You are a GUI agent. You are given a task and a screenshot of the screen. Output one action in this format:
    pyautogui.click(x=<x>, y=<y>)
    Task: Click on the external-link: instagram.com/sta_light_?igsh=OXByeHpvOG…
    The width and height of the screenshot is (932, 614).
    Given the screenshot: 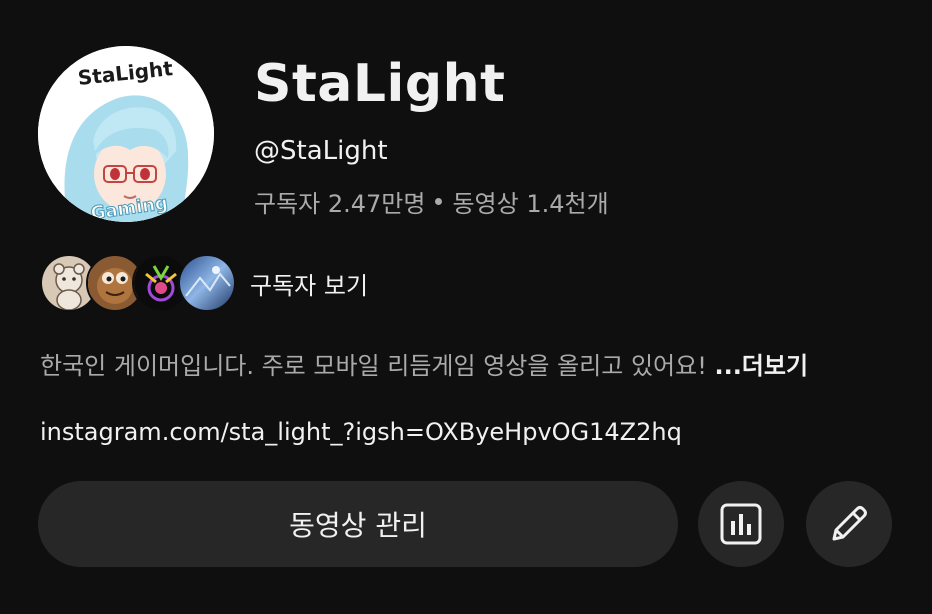 What is the action you would take?
    pyautogui.click(x=361, y=432)
    